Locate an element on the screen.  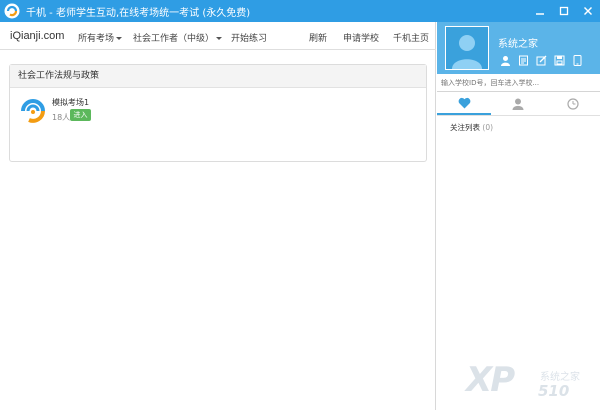
follow-list-label: 关注列表 (0) is located at coordinates (471, 127).